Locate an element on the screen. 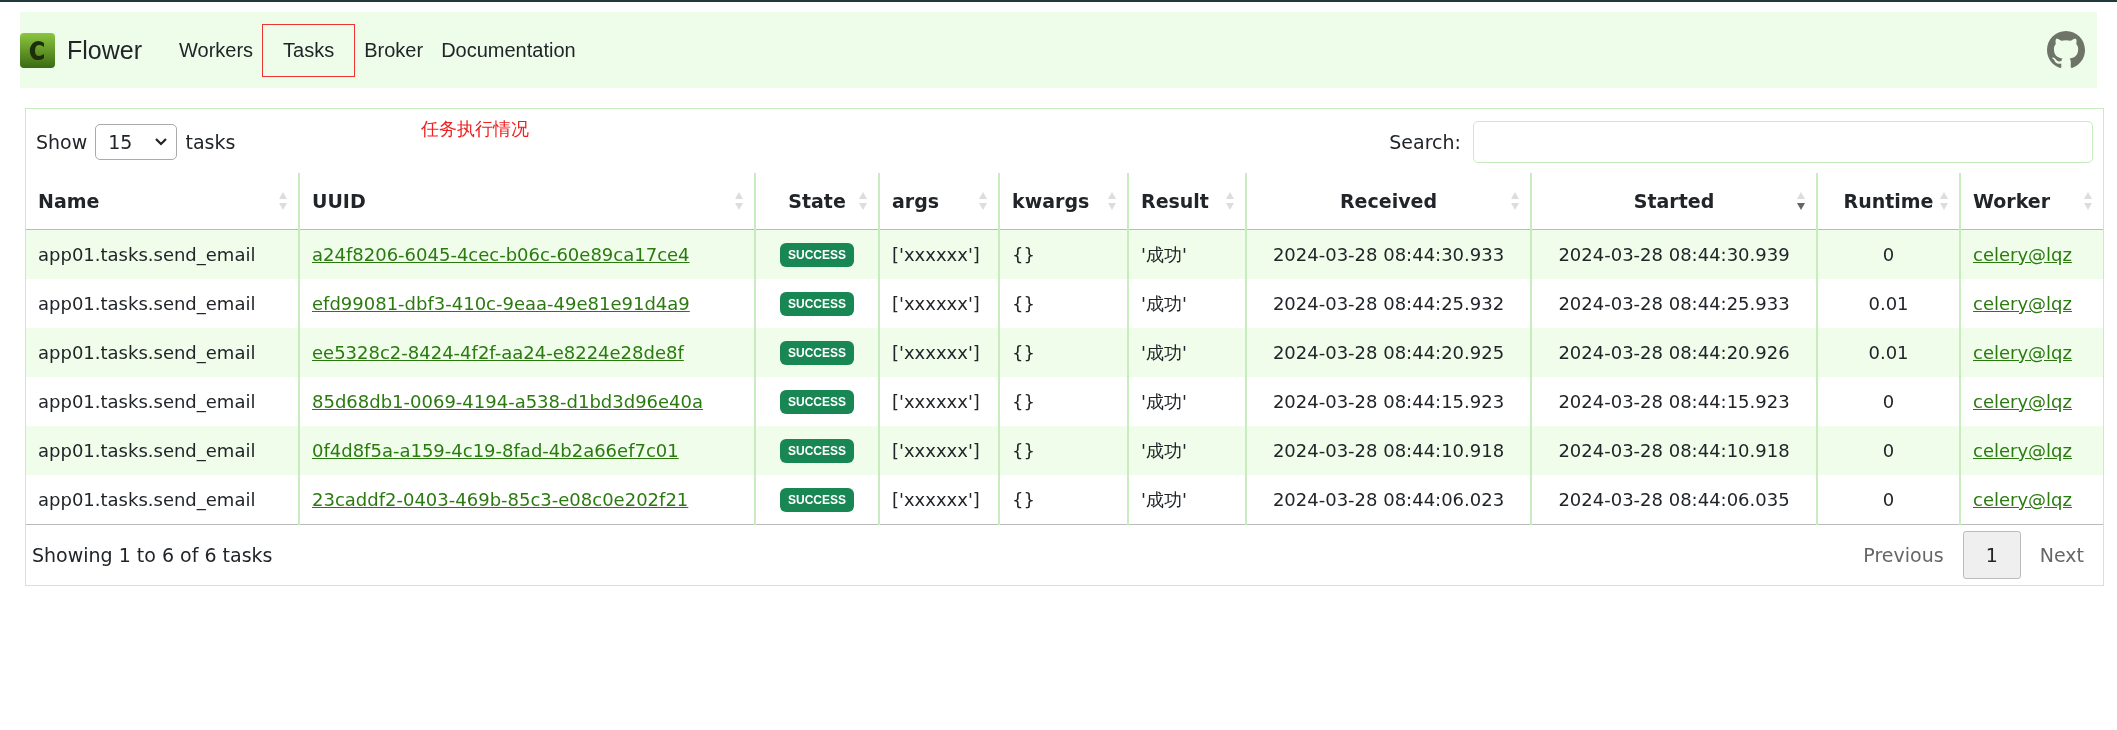 This screenshot has height=730, width=2117. tasks-label: tasks is located at coordinates (210, 142).